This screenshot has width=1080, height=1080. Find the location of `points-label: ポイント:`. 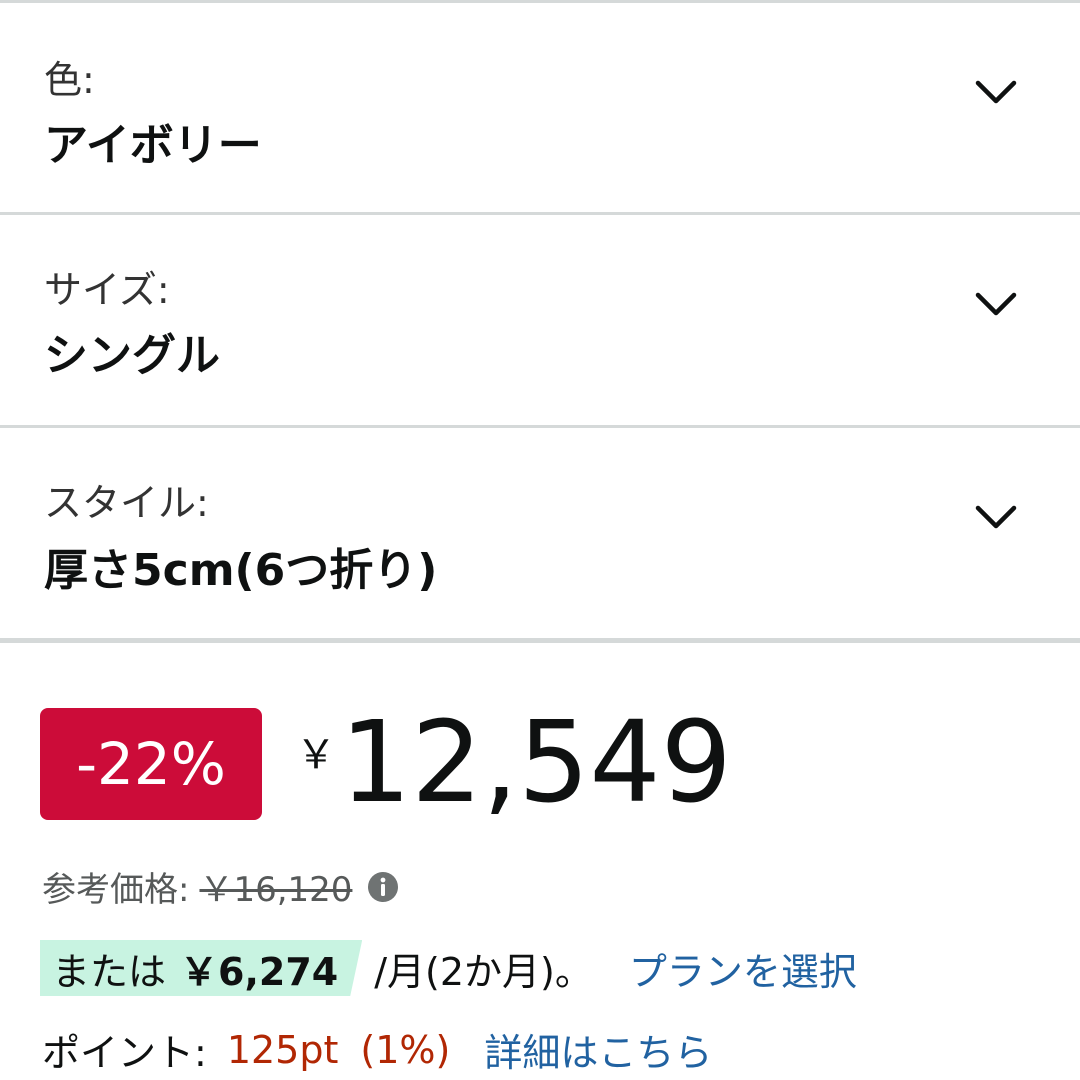

points-label: ポイント: is located at coordinates (124, 1053).